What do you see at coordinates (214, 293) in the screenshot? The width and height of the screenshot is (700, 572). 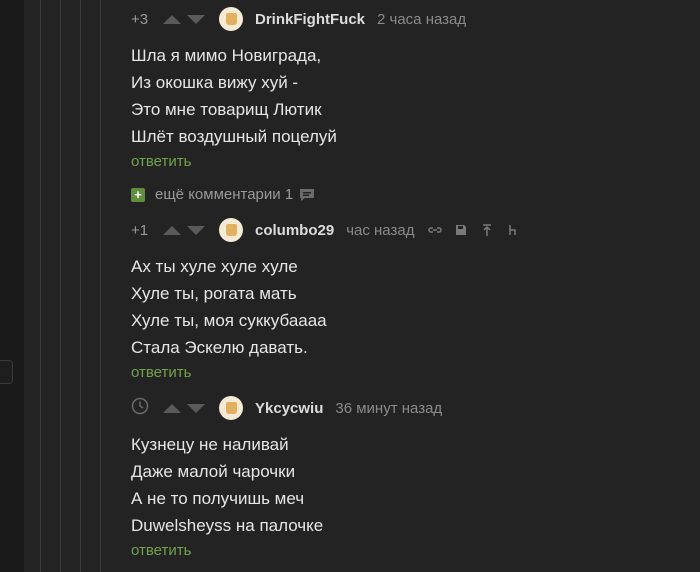 I see `comment-line: Хуле ты, рогата мать` at bounding box center [214, 293].